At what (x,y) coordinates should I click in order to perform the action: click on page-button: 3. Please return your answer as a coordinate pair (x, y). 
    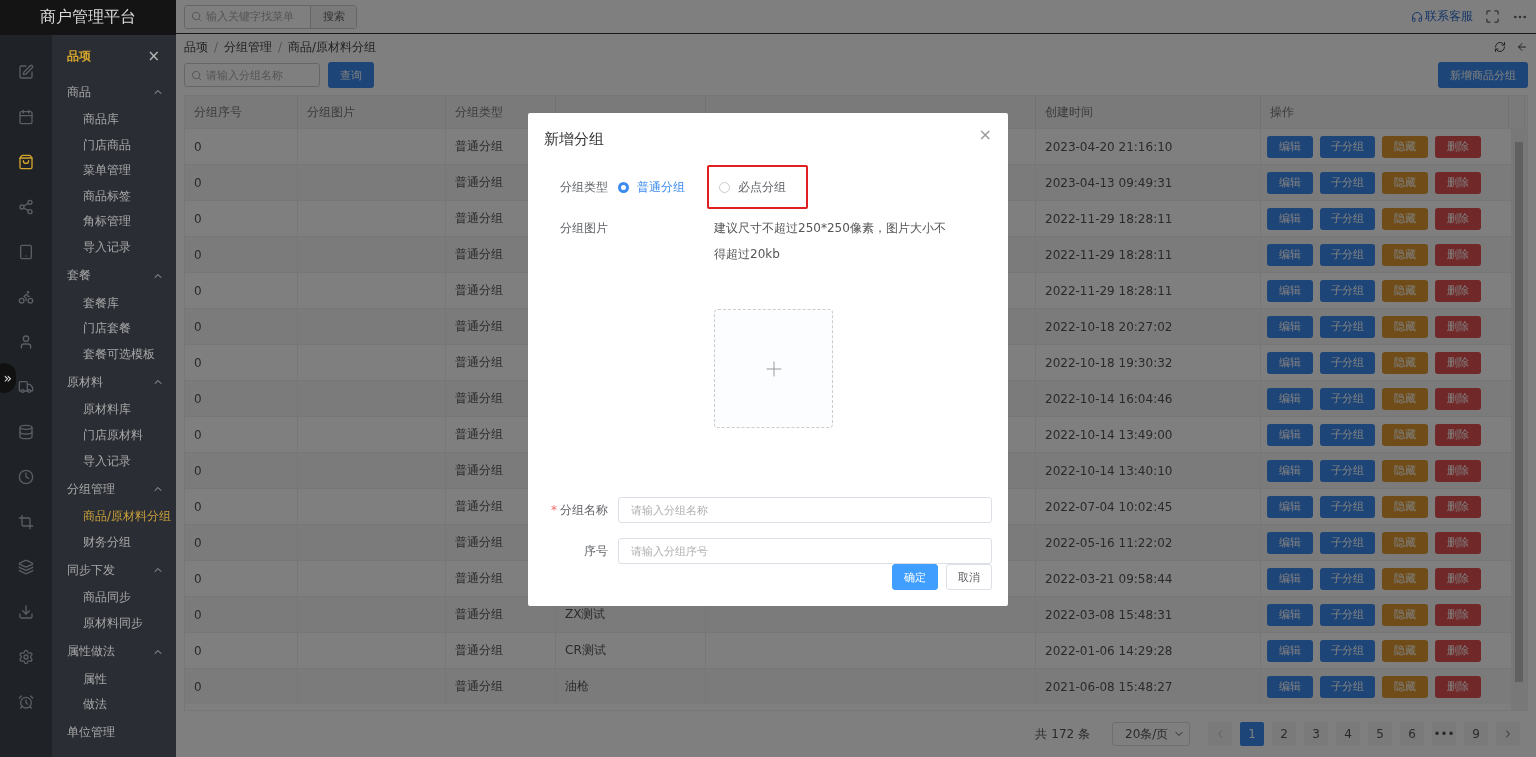
    Looking at the image, I should click on (1316, 734).